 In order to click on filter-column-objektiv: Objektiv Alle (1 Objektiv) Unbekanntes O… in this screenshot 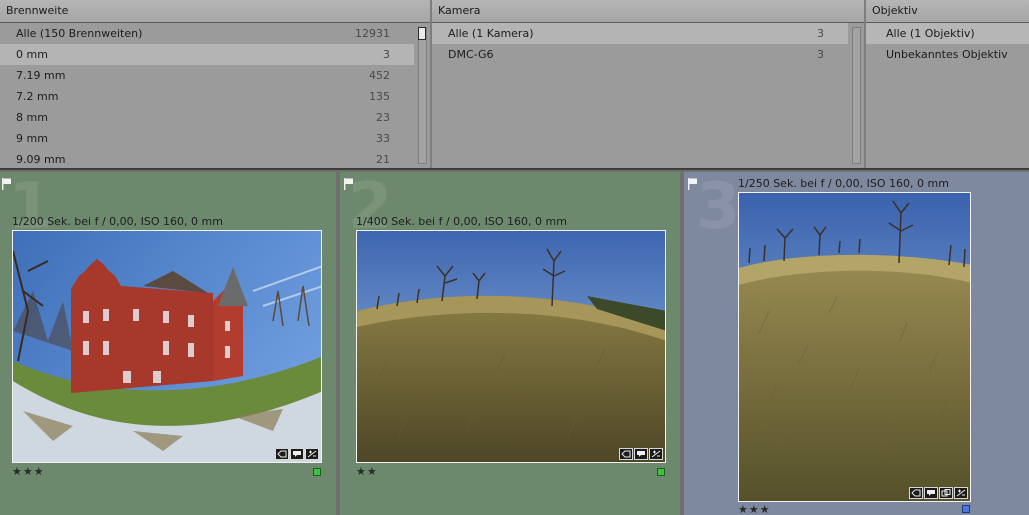, I will do `click(947, 84)`.